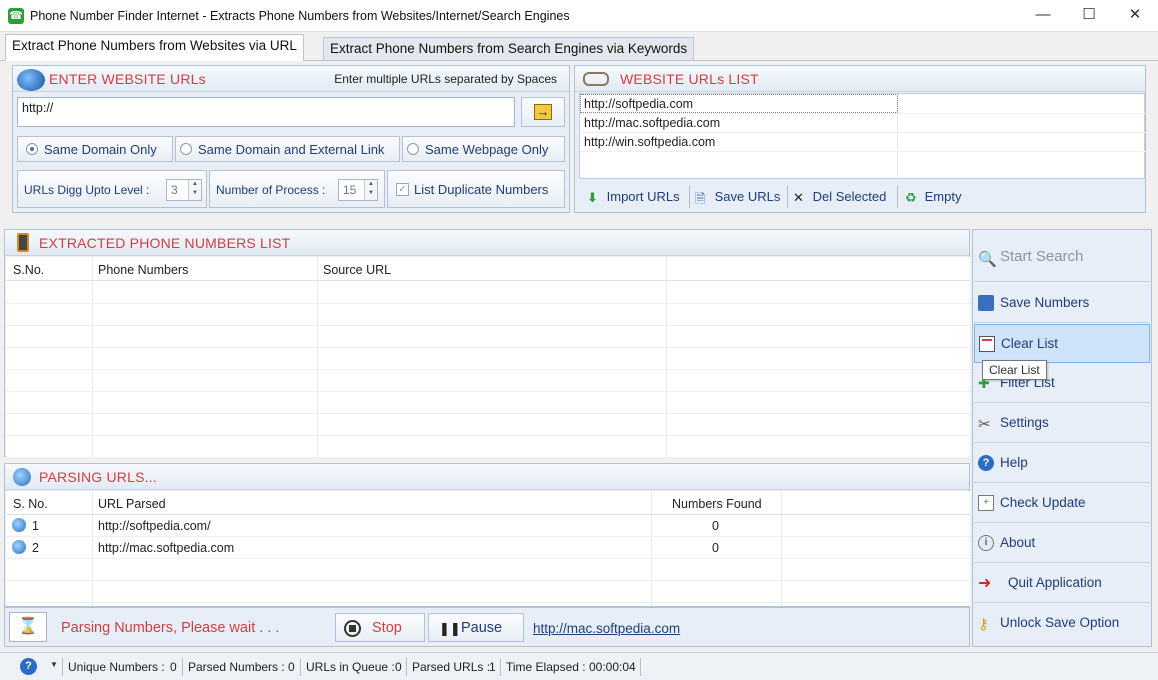  I want to click on unlock-save-option-button: ⚷ Unlock Save Option, so click(1062, 623).